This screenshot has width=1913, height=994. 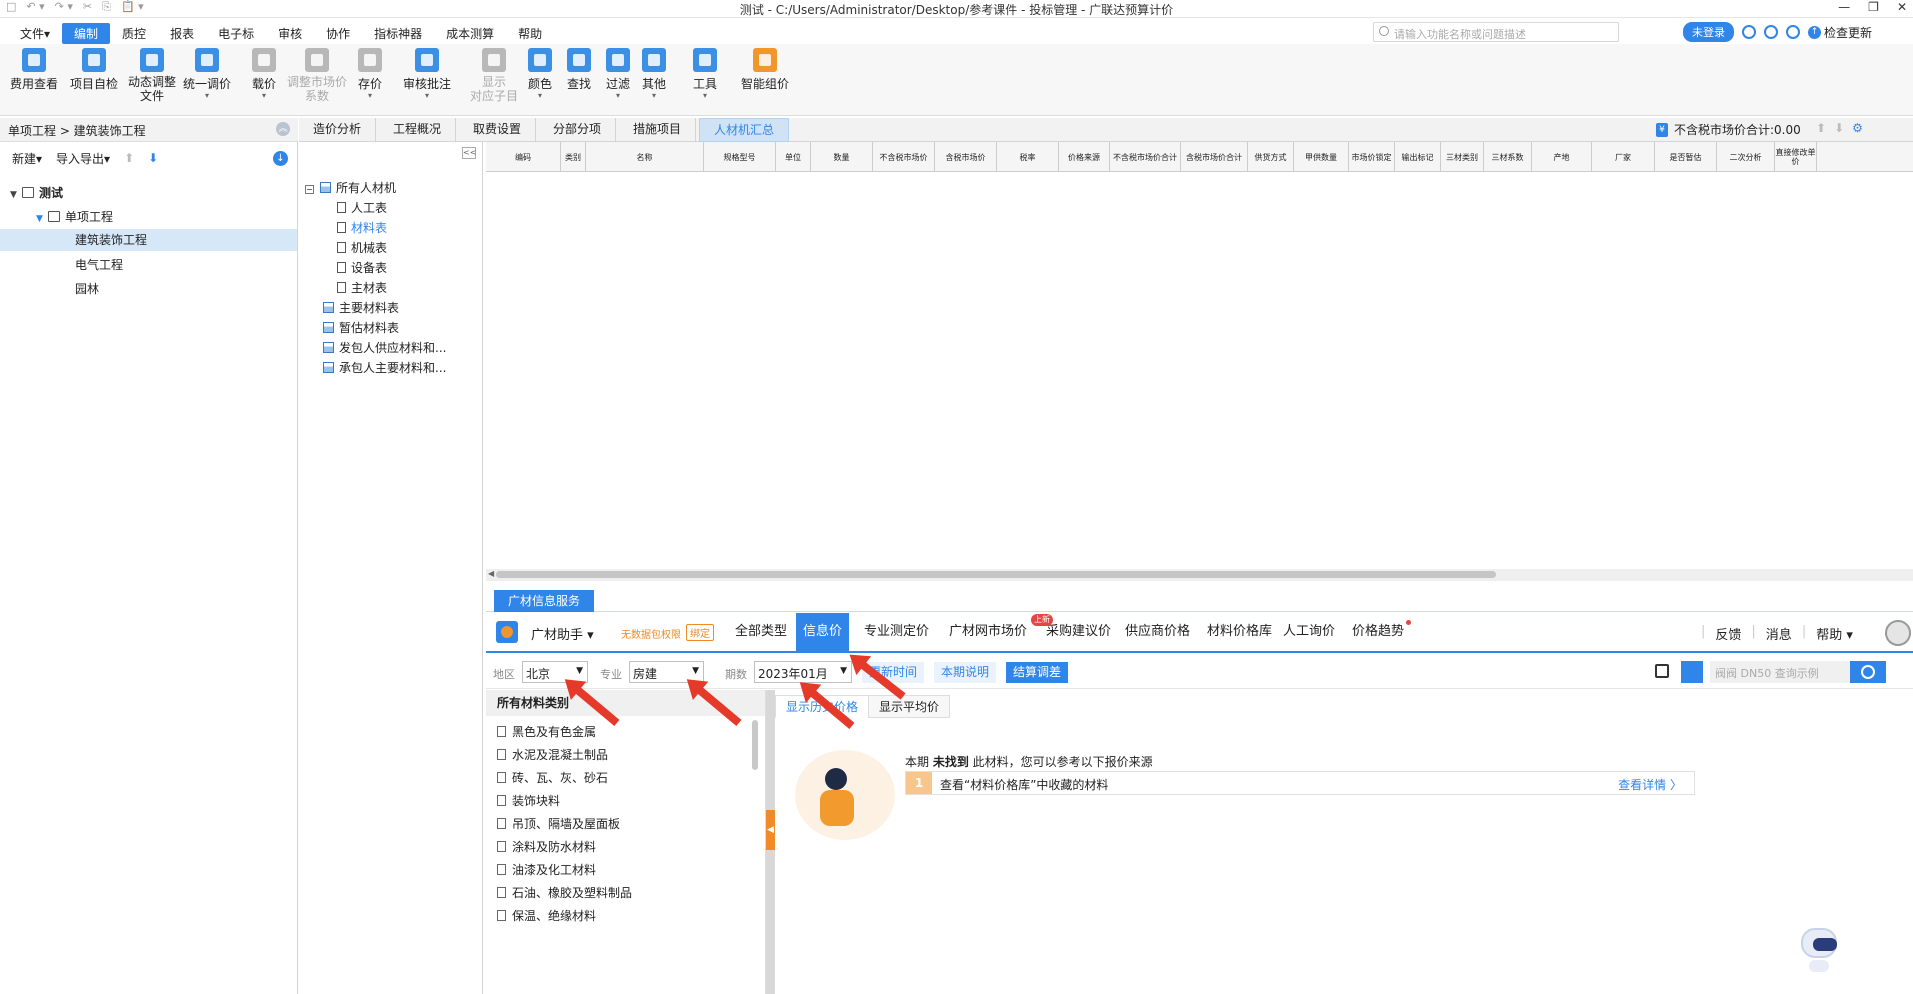 What do you see at coordinates (87, 289) in the screenshot?
I see `tree-node-garden: 园林` at bounding box center [87, 289].